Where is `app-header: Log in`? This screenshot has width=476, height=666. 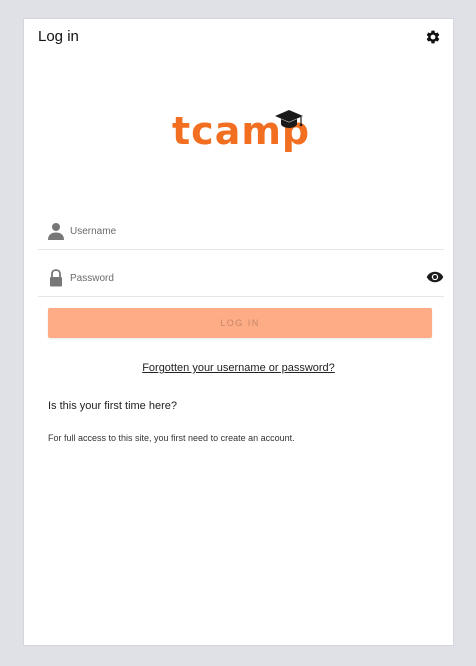 app-header: Log in is located at coordinates (238, 37).